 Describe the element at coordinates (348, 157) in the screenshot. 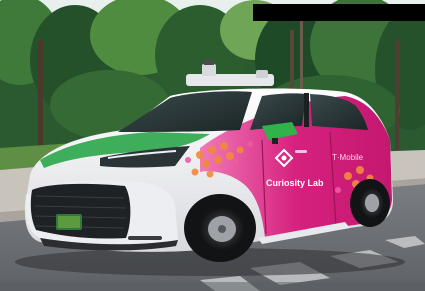

I see `rear-brand-text: T·Mobile` at that location.